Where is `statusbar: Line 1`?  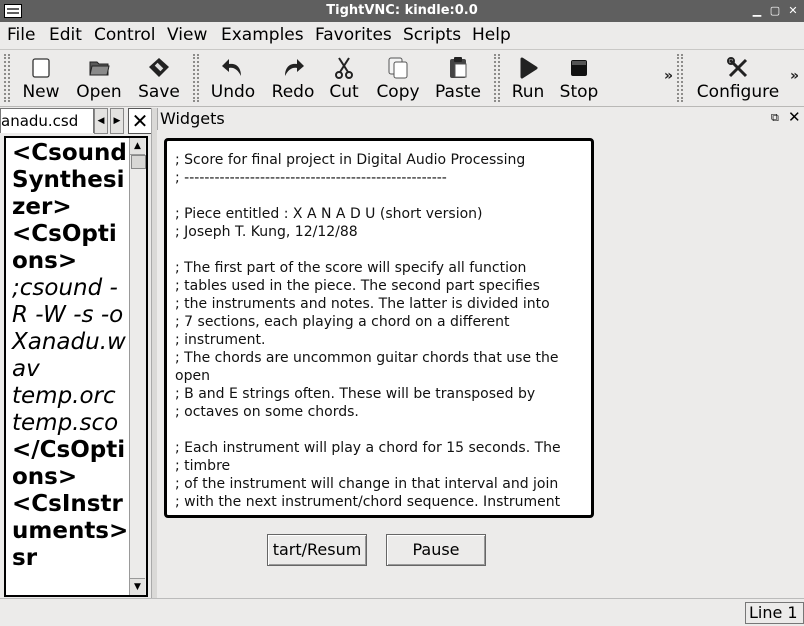 statusbar: Line 1 is located at coordinates (402, 612).